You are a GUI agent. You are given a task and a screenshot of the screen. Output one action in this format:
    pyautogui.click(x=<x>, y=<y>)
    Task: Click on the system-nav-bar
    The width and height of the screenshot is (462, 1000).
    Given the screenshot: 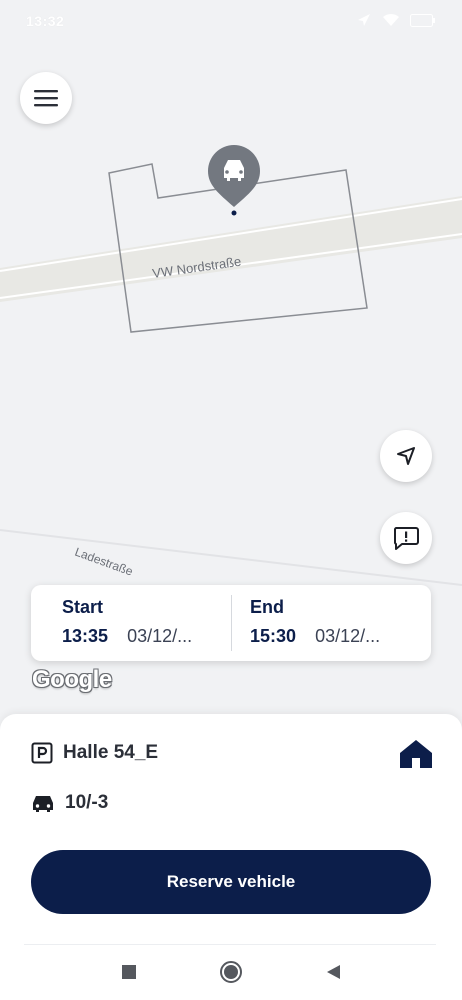 What is the action you would take?
    pyautogui.click(x=231, y=972)
    